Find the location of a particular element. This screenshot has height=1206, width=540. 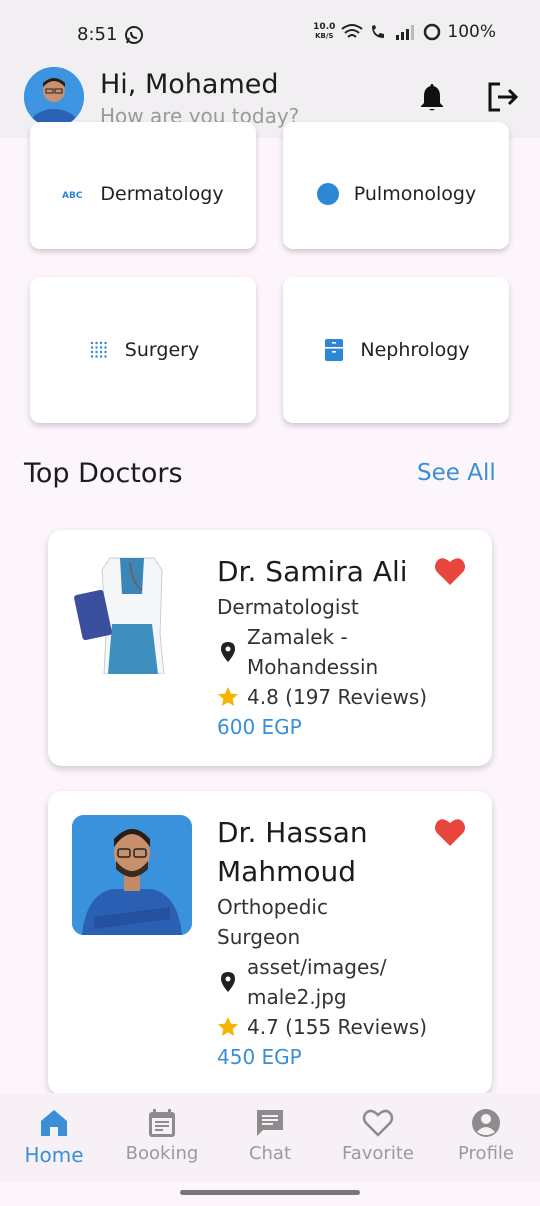

doctor-name-line1: Dr. Hassan is located at coordinates (292, 832).